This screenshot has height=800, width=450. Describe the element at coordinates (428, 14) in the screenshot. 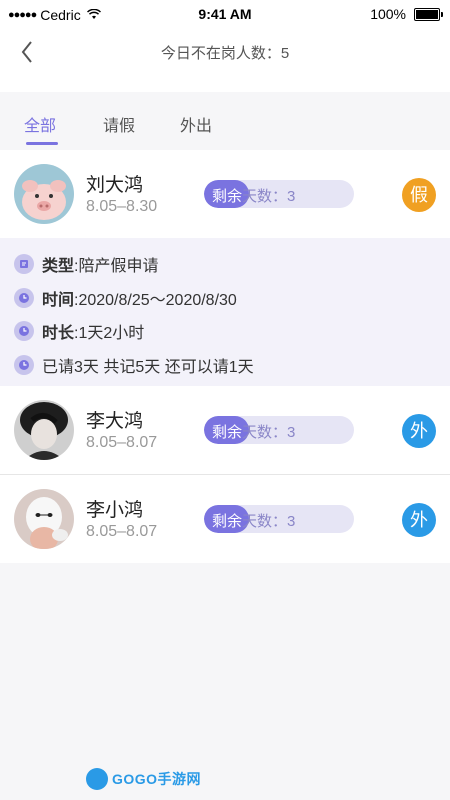

I see `battery-icon` at that location.